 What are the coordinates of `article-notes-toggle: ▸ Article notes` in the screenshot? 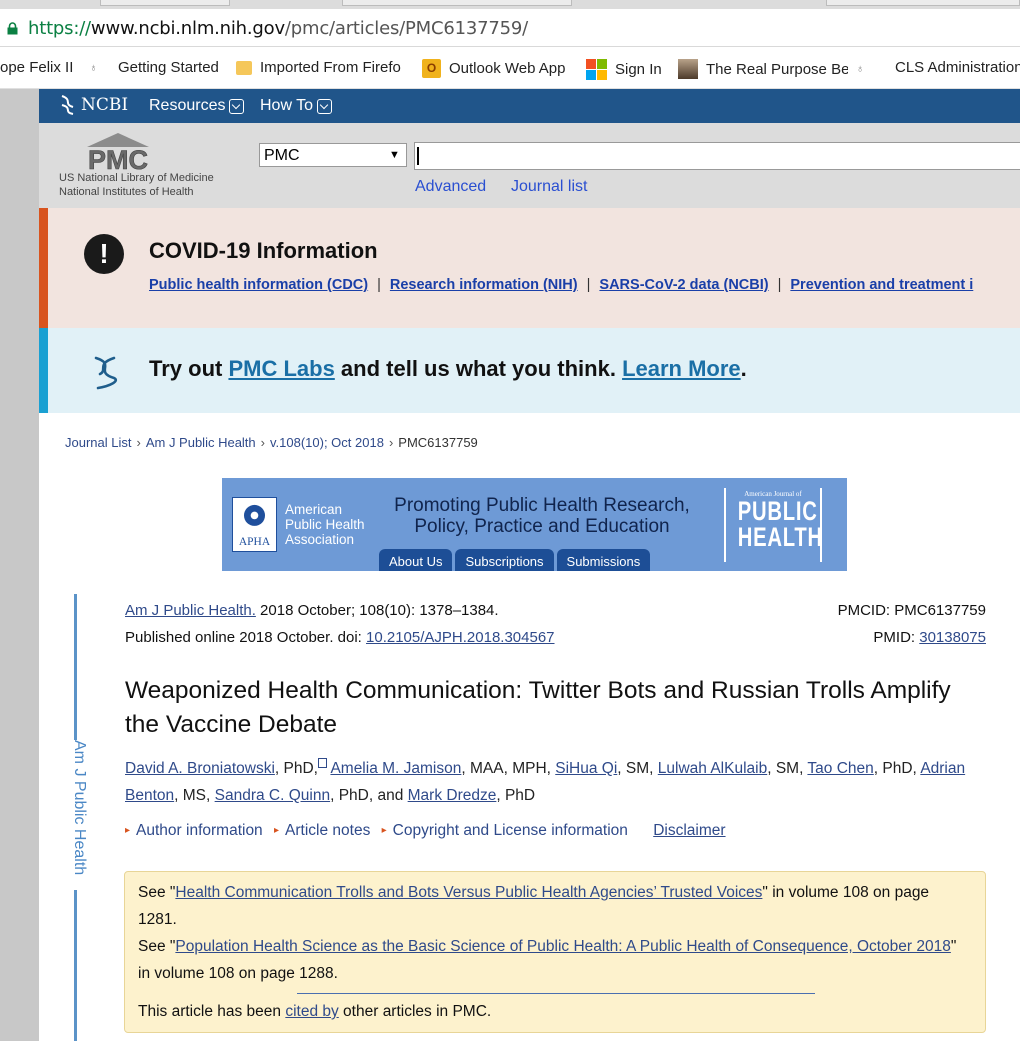 It's located at (322, 830).